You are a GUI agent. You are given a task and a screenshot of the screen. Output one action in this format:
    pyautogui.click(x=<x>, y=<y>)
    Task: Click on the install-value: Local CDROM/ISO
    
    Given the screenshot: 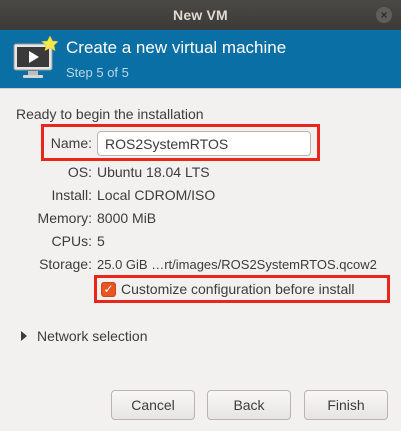 What is the action you would take?
    pyautogui.click(x=156, y=195)
    